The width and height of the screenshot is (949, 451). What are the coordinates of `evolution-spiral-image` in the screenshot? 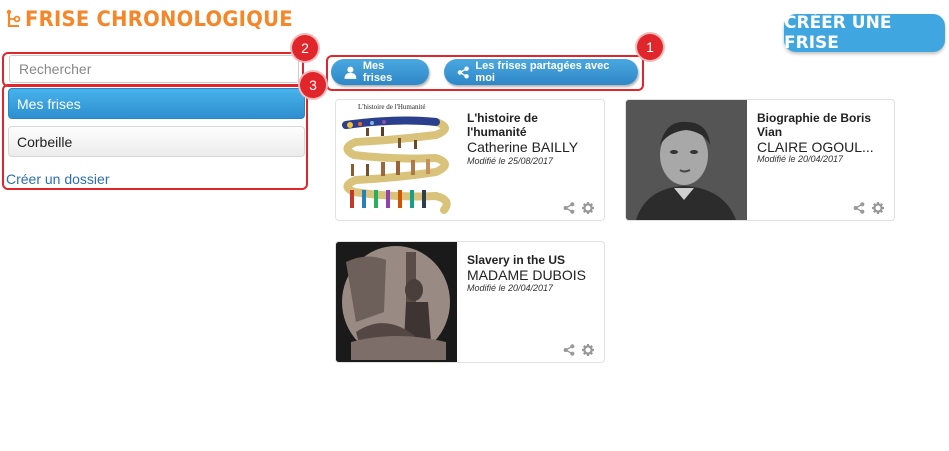 It's located at (396, 165).